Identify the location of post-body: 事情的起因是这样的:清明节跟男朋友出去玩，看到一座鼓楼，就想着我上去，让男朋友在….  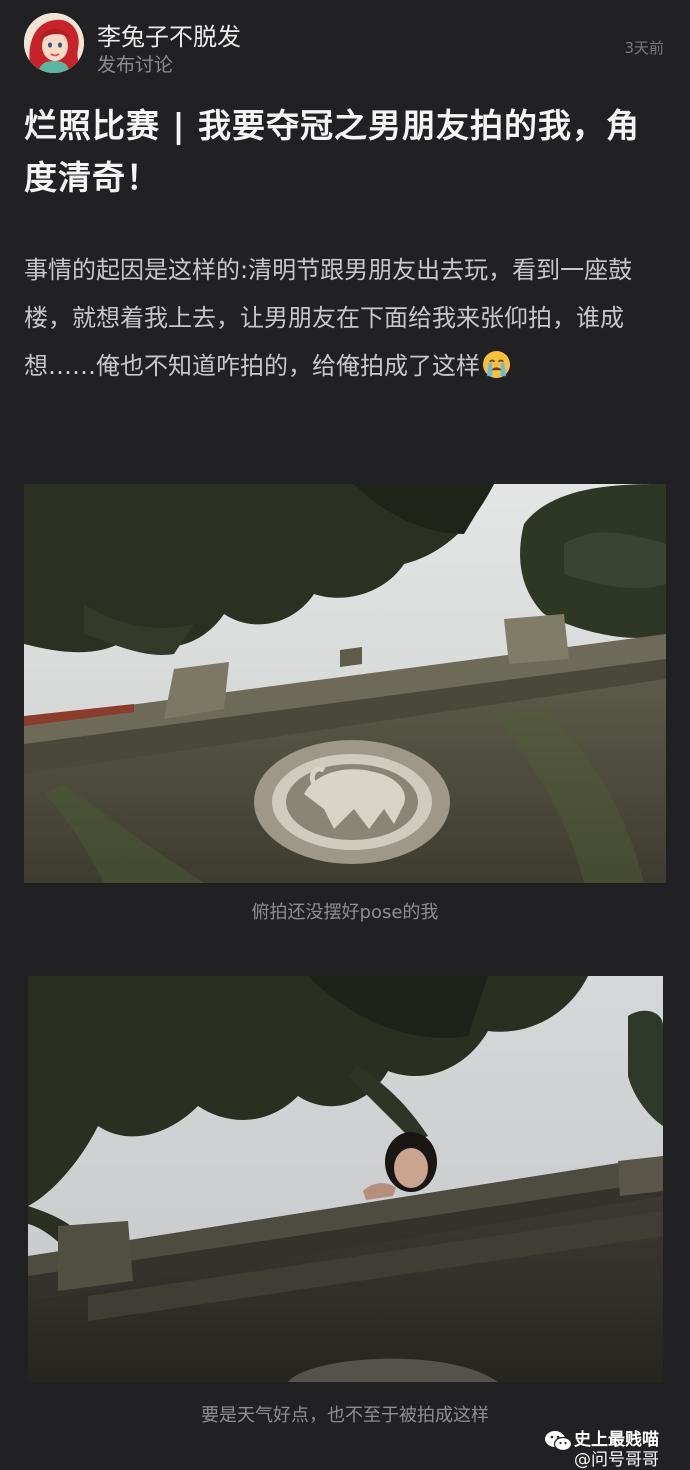
(344, 318).